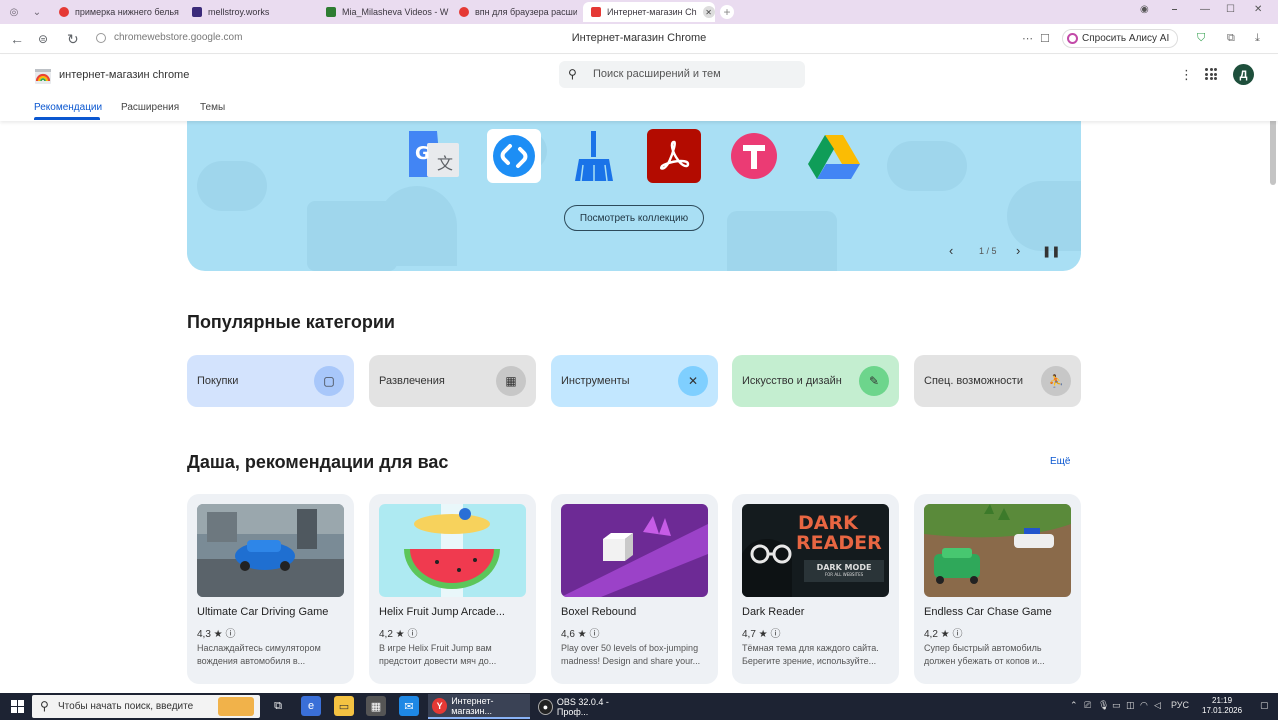 This screenshot has width=1278, height=720. Describe the element at coordinates (44, 706) in the screenshot. I see `search-icon: ⚲` at that location.